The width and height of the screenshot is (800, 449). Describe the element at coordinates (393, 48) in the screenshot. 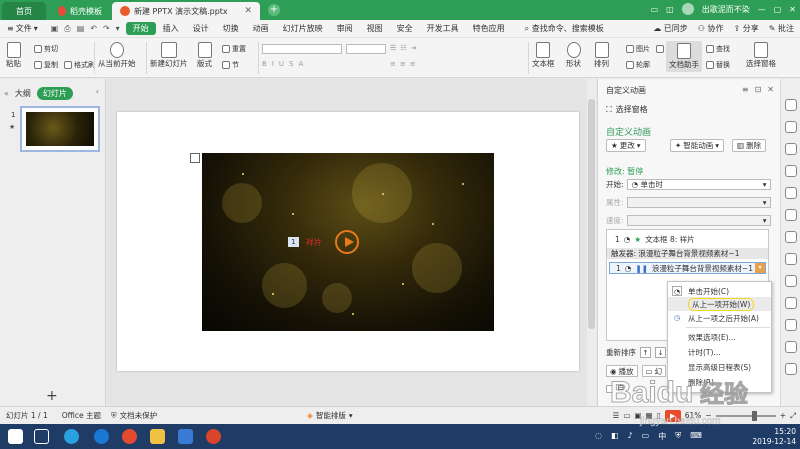

I see `bullets-icon: ☰` at that location.